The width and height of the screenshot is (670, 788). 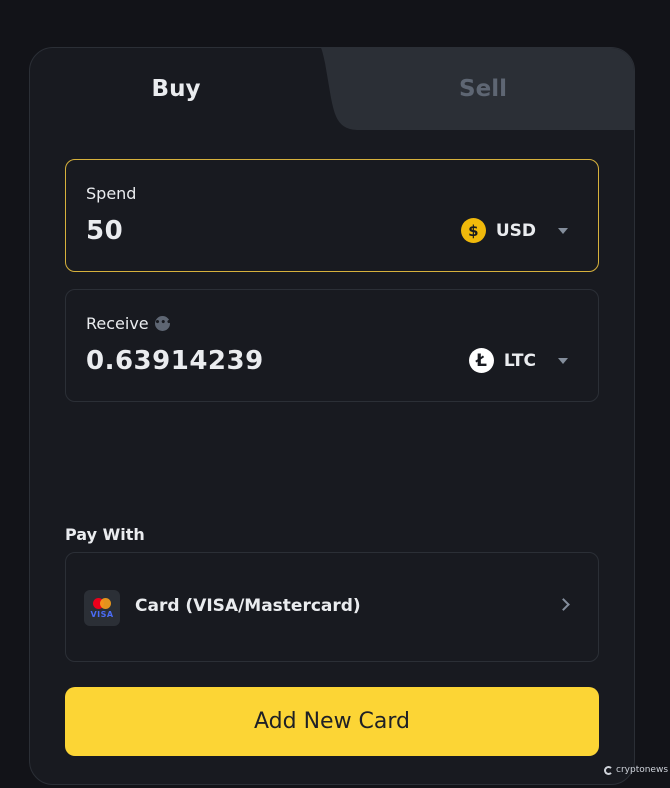 I want to click on chevron-right-icon, so click(x=563, y=604).